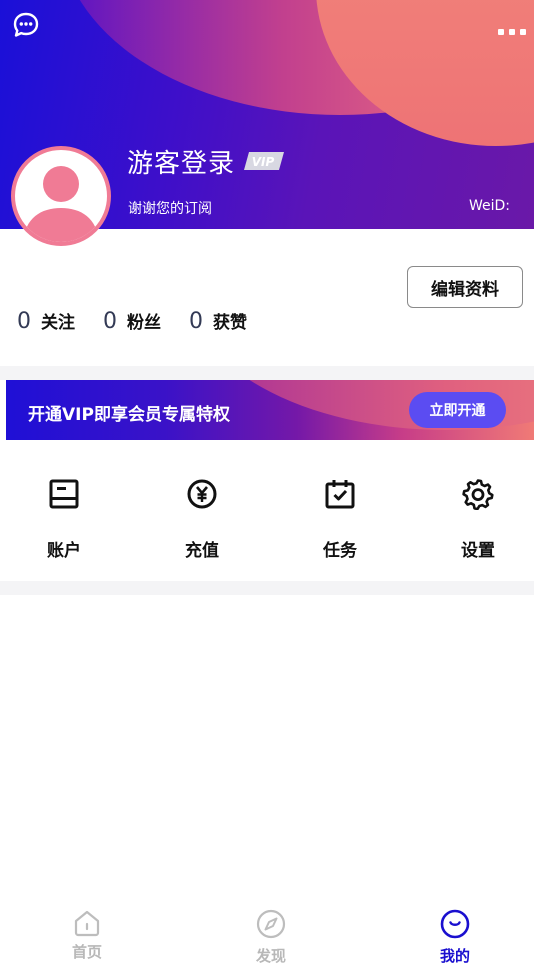 The height and width of the screenshot is (970, 534). I want to click on stat-label: 关注, so click(58, 323).